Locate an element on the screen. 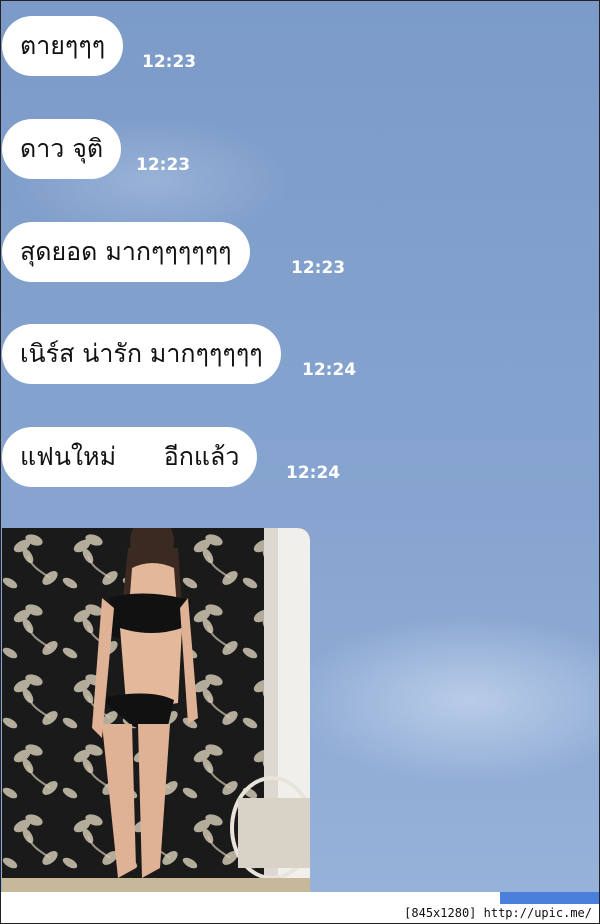  watermark-text: [845x1280] http://upic.me/ is located at coordinates (498, 913).